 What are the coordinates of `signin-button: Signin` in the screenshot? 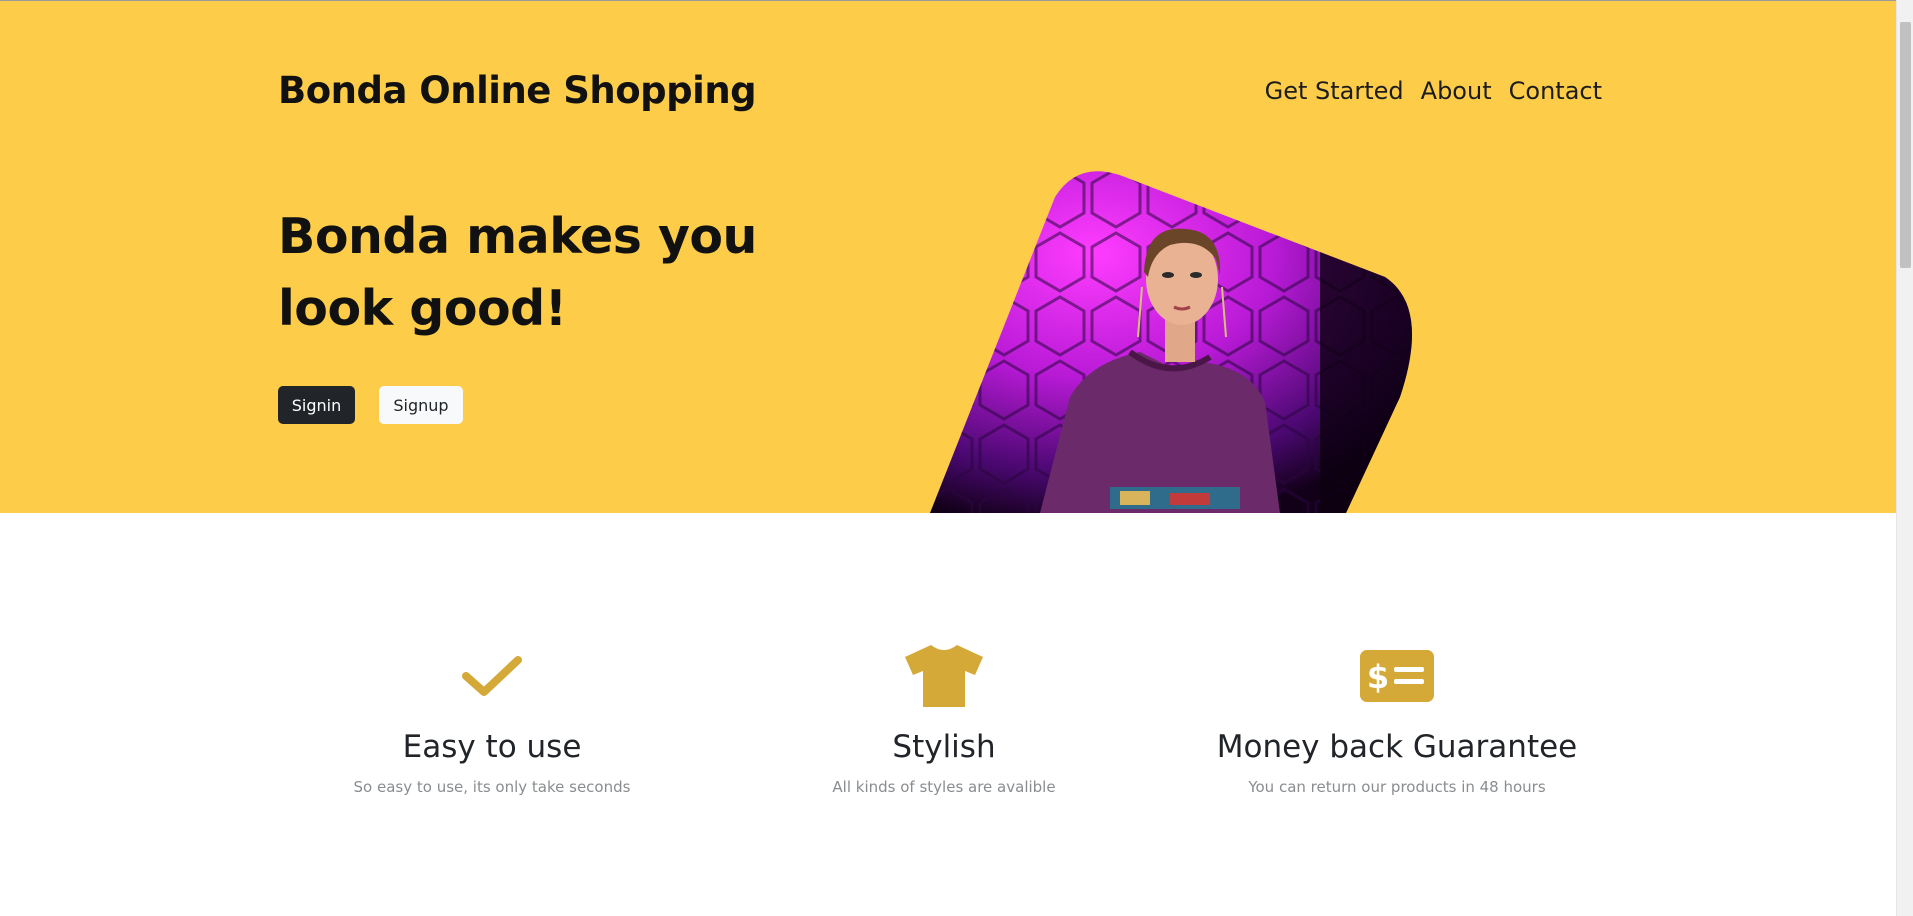 It's located at (316, 405).